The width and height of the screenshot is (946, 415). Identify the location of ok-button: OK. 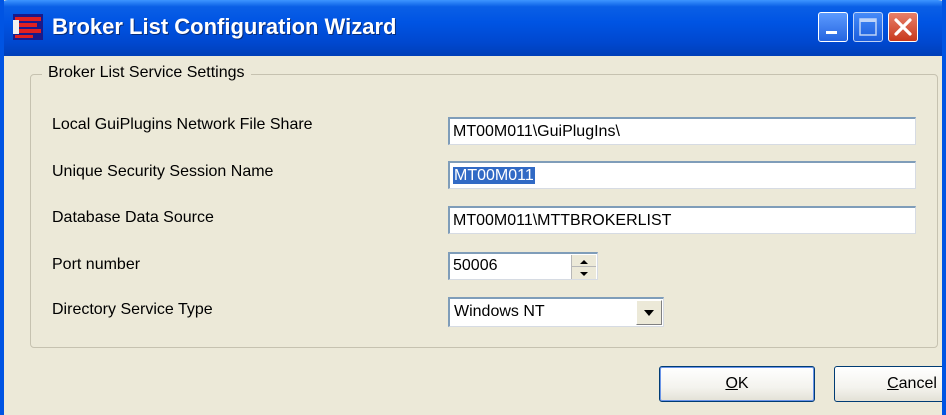
(737, 384).